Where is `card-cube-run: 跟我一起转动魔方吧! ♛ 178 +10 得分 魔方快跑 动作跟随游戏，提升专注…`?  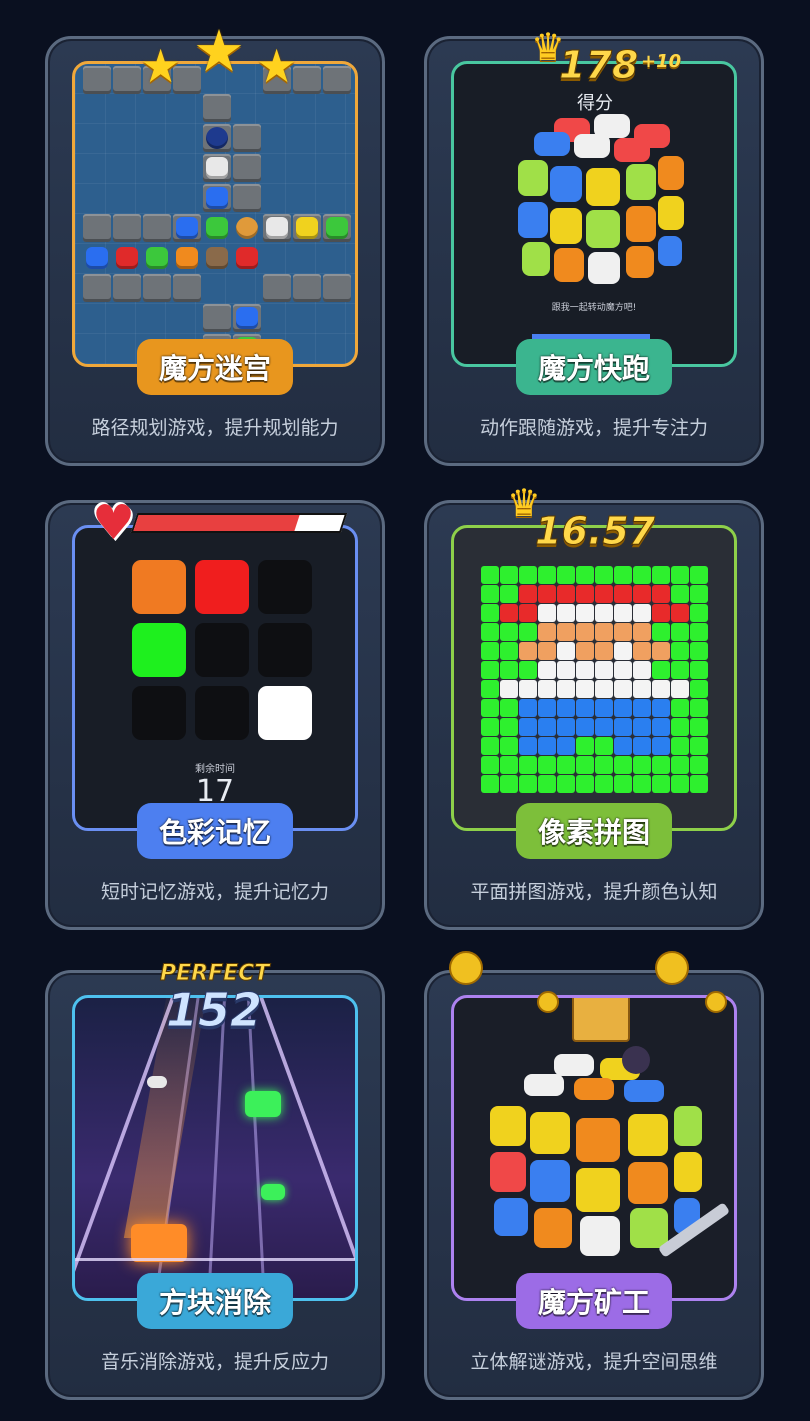
card-cube-run: 跟我一起转动魔方吧! ♛ 178 +10 得分 魔方快跑 动作跟随游戏，提升专注… is located at coordinates (594, 245).